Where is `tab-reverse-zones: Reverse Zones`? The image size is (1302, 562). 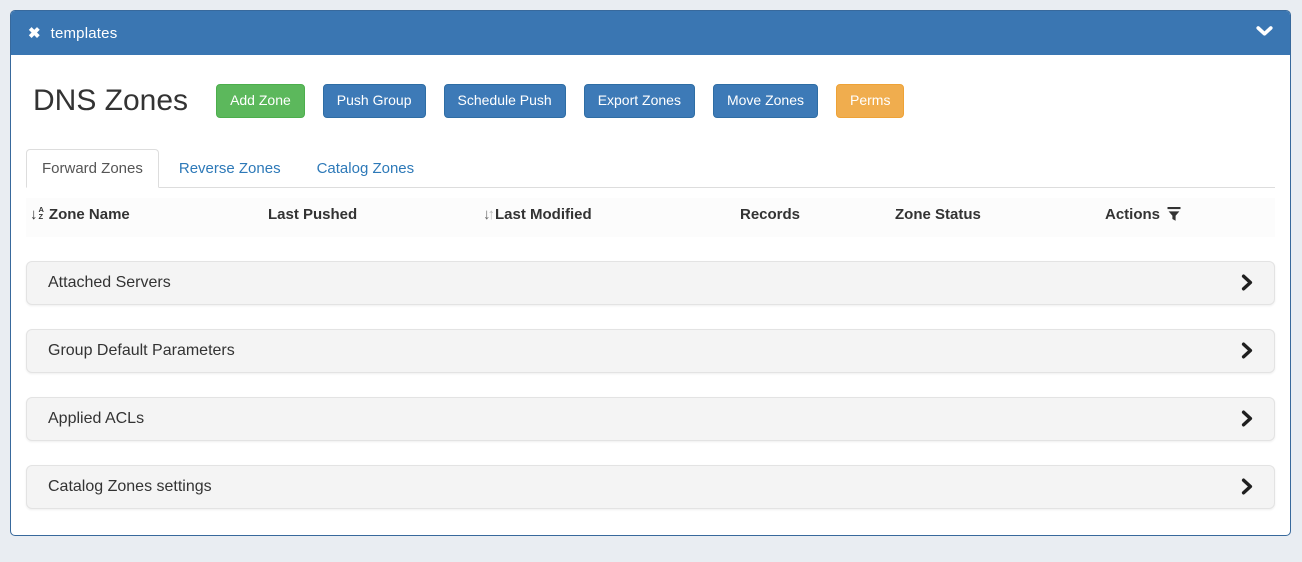 tab-reverse-zones: Reverse Zones is located at coordinates (230, 168).